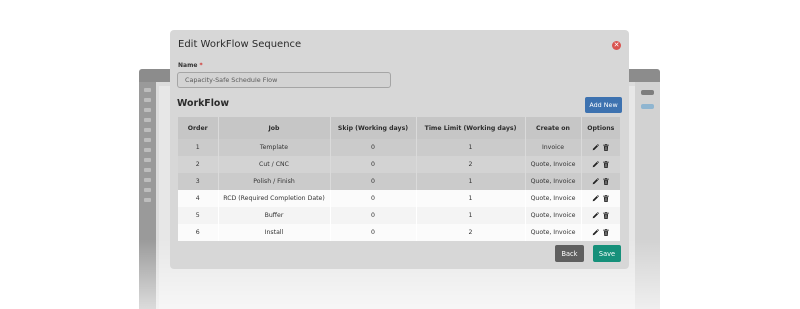  What do you see at coordinates (198, 128) in the screenshot?
I see `column-header-order: Order` at bounding box center [198, 128].